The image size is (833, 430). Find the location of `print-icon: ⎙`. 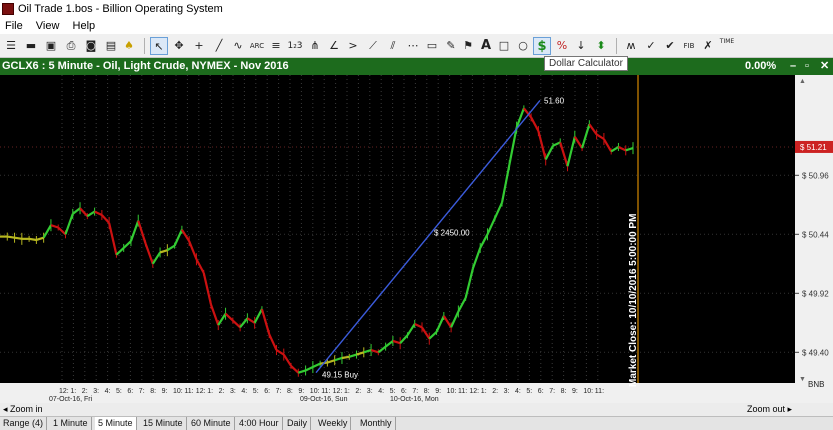

print-icon: ⎙ is located at coordinates (71, 46).